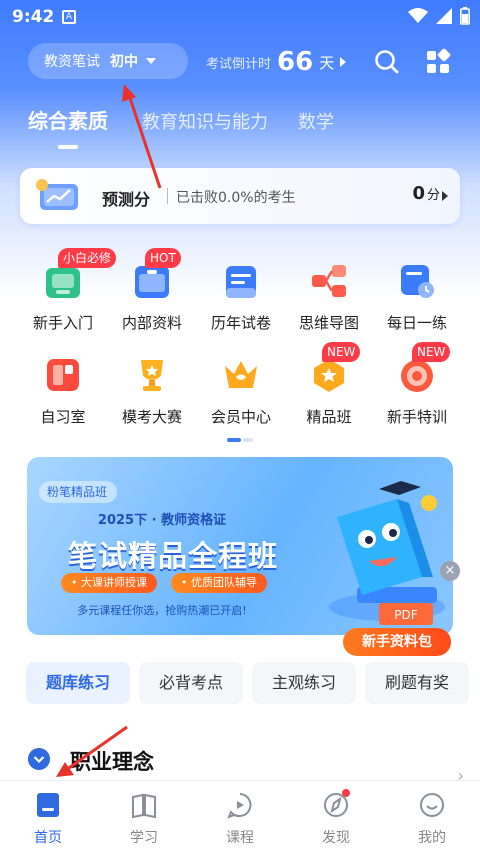 This screenshot has width=480, height=853. I want to click on tab-label: 综合素质, so click(68, 121).